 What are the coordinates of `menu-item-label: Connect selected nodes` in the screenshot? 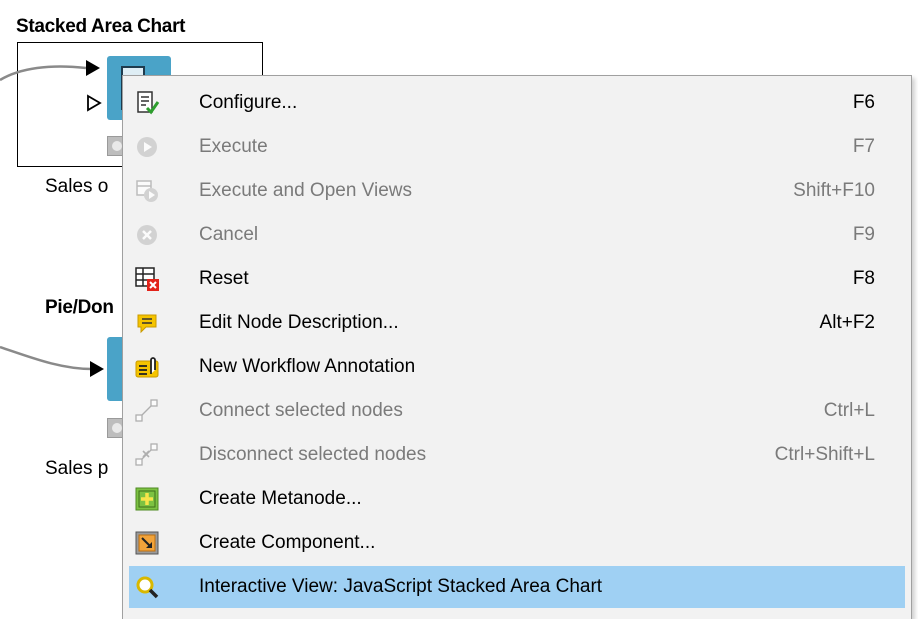 It's located at (301, 410).